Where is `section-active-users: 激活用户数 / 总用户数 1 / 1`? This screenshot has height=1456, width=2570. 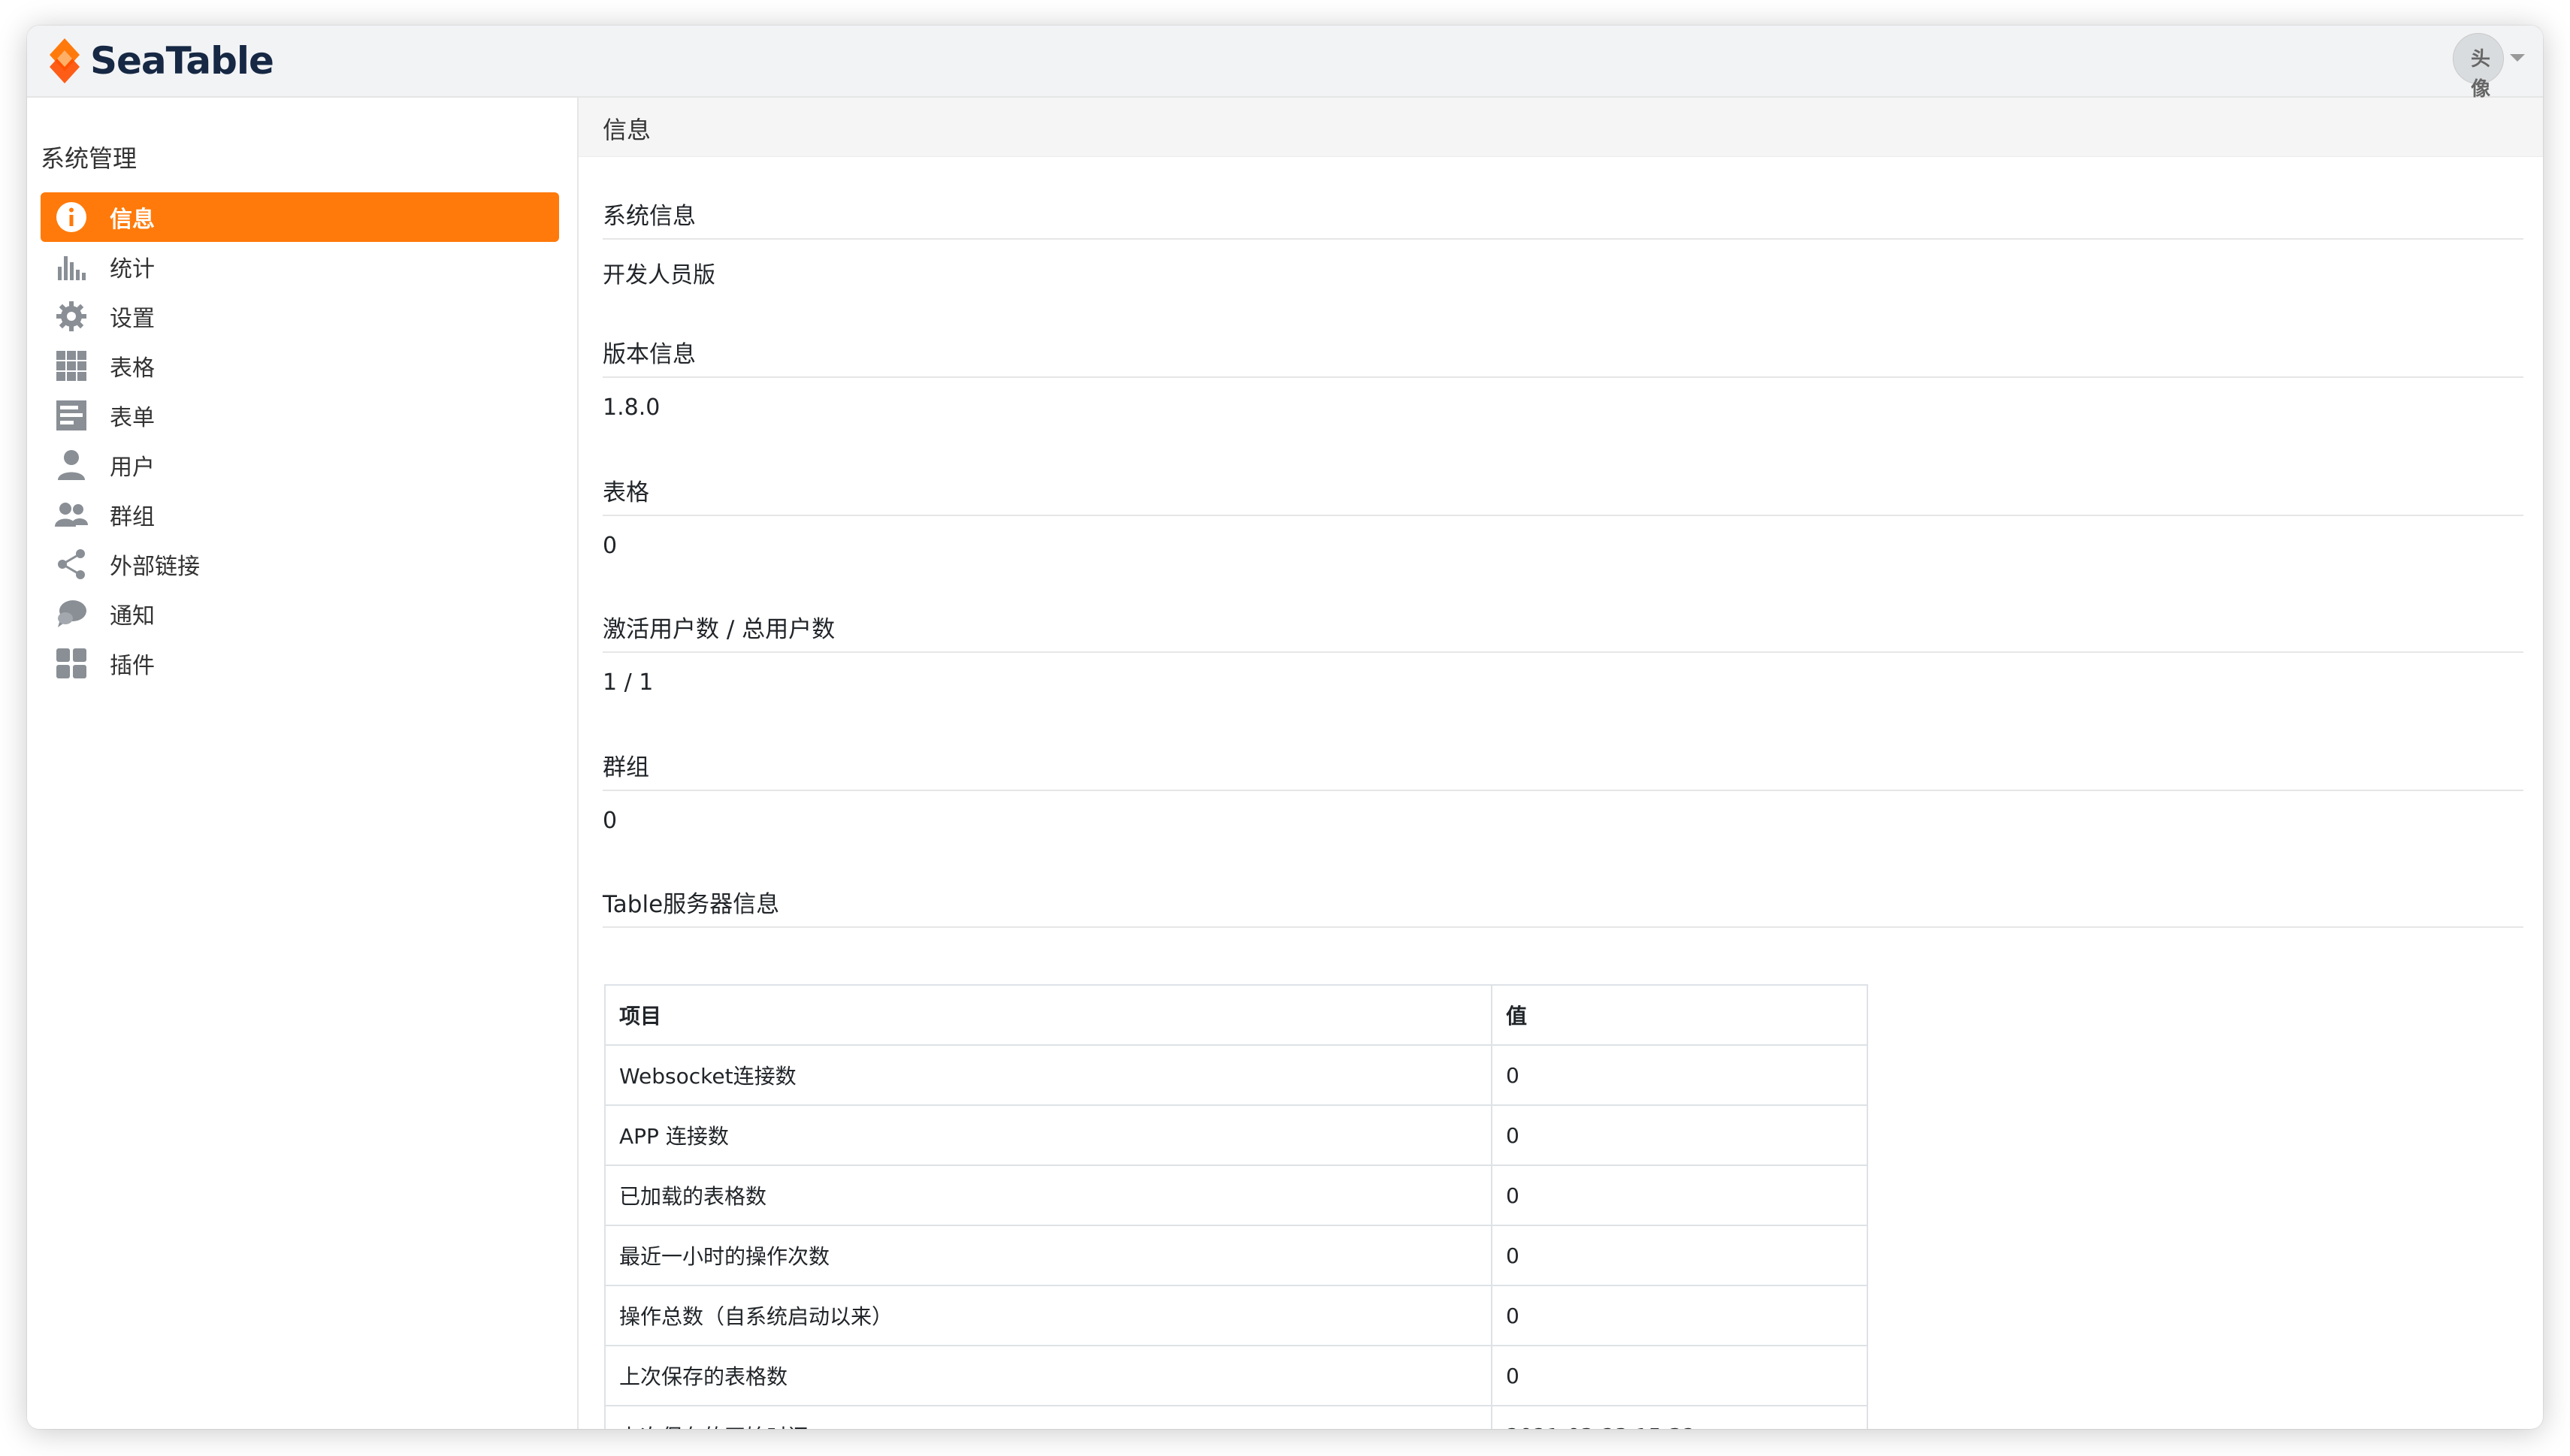
section-active-users: 激活用户数 / 总用户数 1 / 1 is located at coordinates (1563, 653).